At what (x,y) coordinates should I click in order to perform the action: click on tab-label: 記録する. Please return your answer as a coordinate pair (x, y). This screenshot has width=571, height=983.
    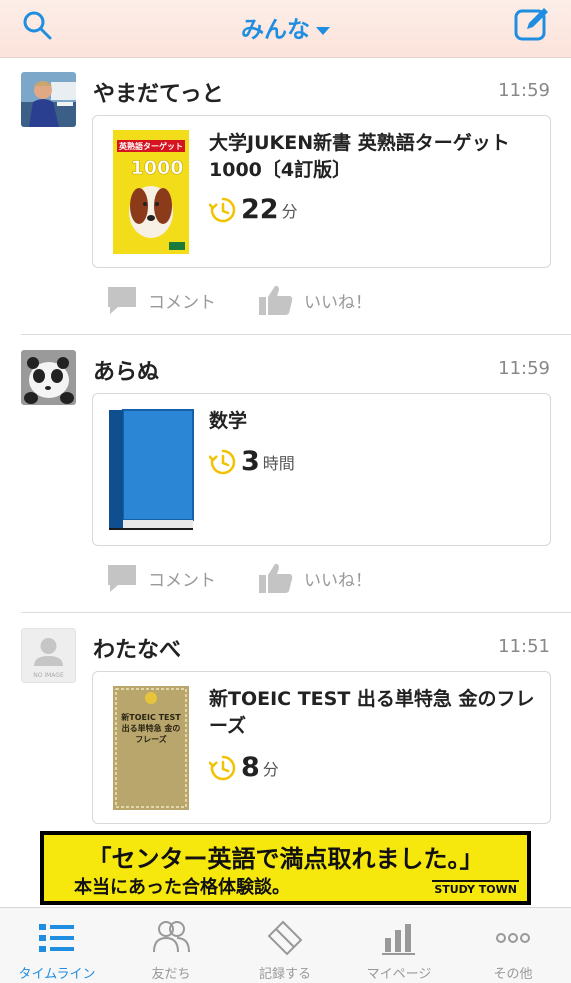
    Looking at the image, I should click on (284, 974).